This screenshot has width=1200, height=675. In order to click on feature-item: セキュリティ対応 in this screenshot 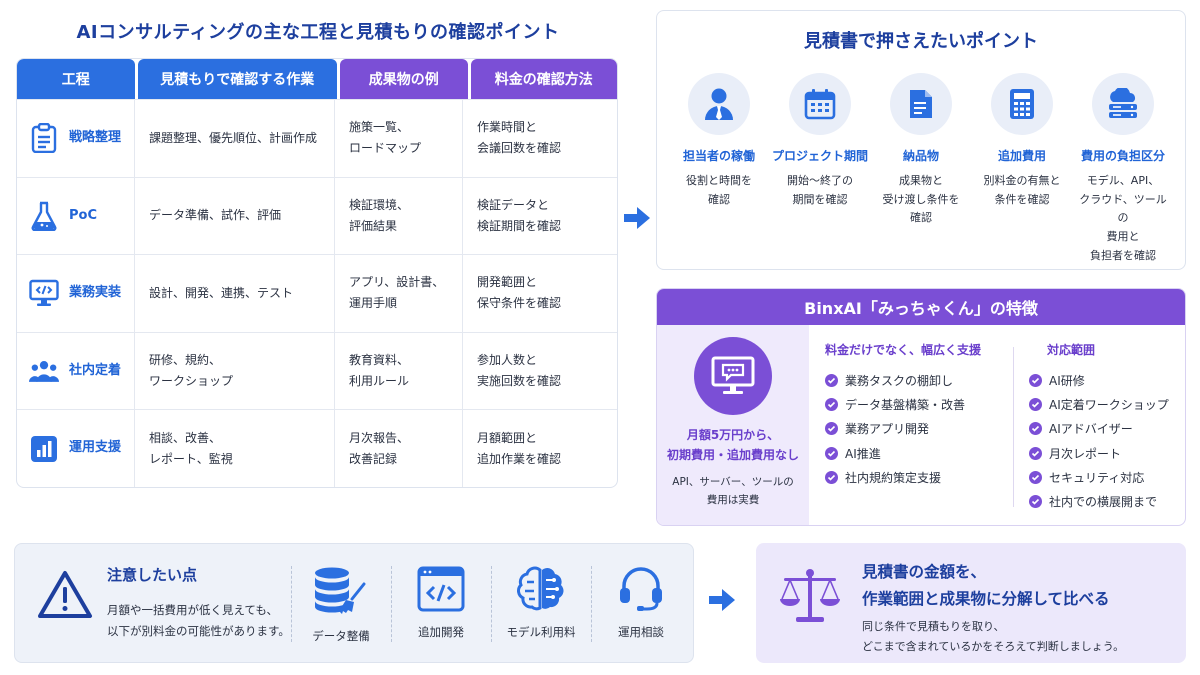, I will do `click(1099, 477)`.